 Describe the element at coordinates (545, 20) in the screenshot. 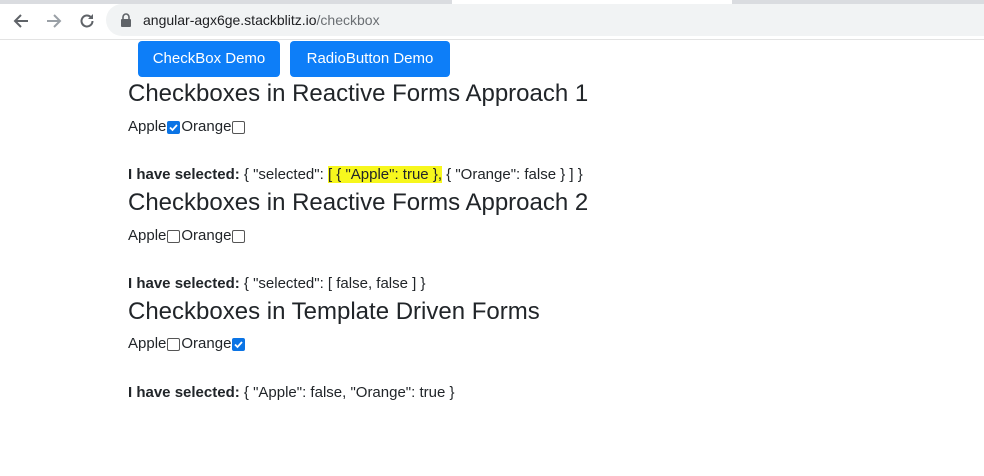

I see `address-bar: angular-agx6ge.stackblitz.io/checkbox` at that location.